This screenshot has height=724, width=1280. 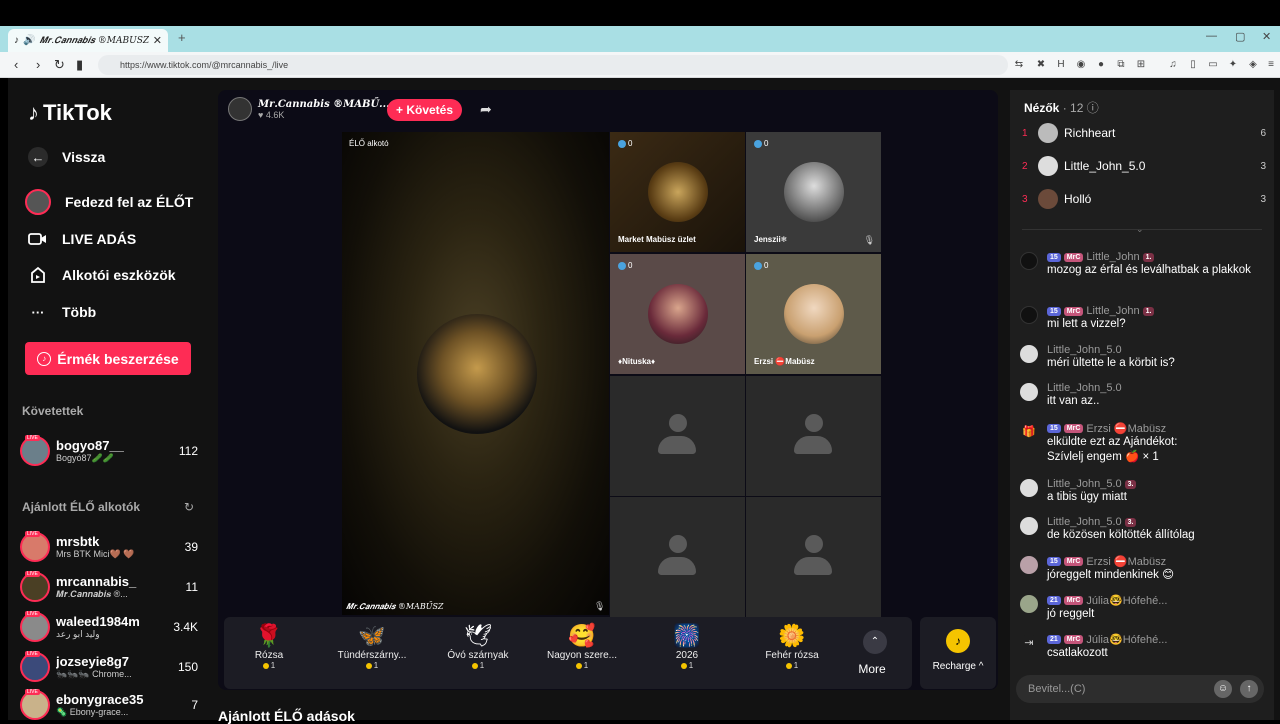 I want to click on get-coins-button: ♪ Érmék beszerzése, so click(x=108, y=358).